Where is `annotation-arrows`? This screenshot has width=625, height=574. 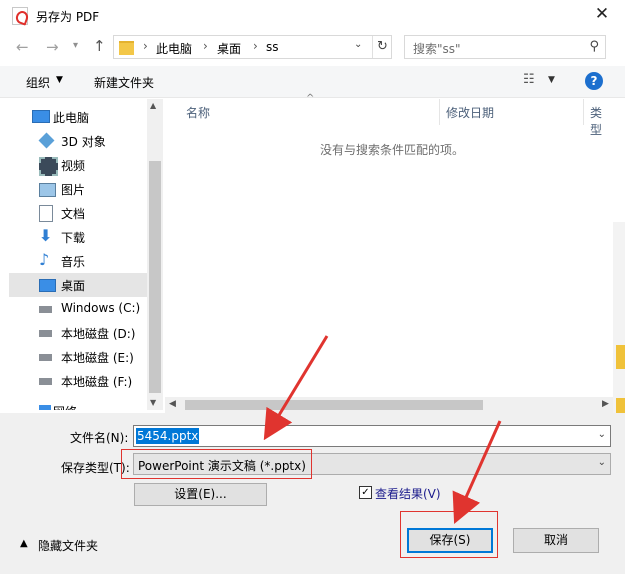 annotation-arrows is located at coordinates (382, 429).